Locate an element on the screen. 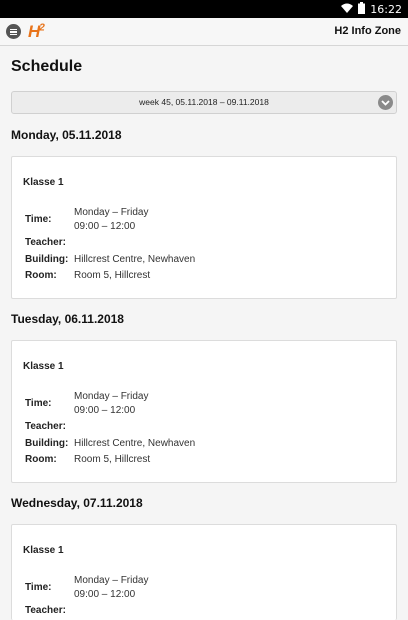 This screenshot has width=408, height=620. menu-icon is located at coordinates (13, 31).